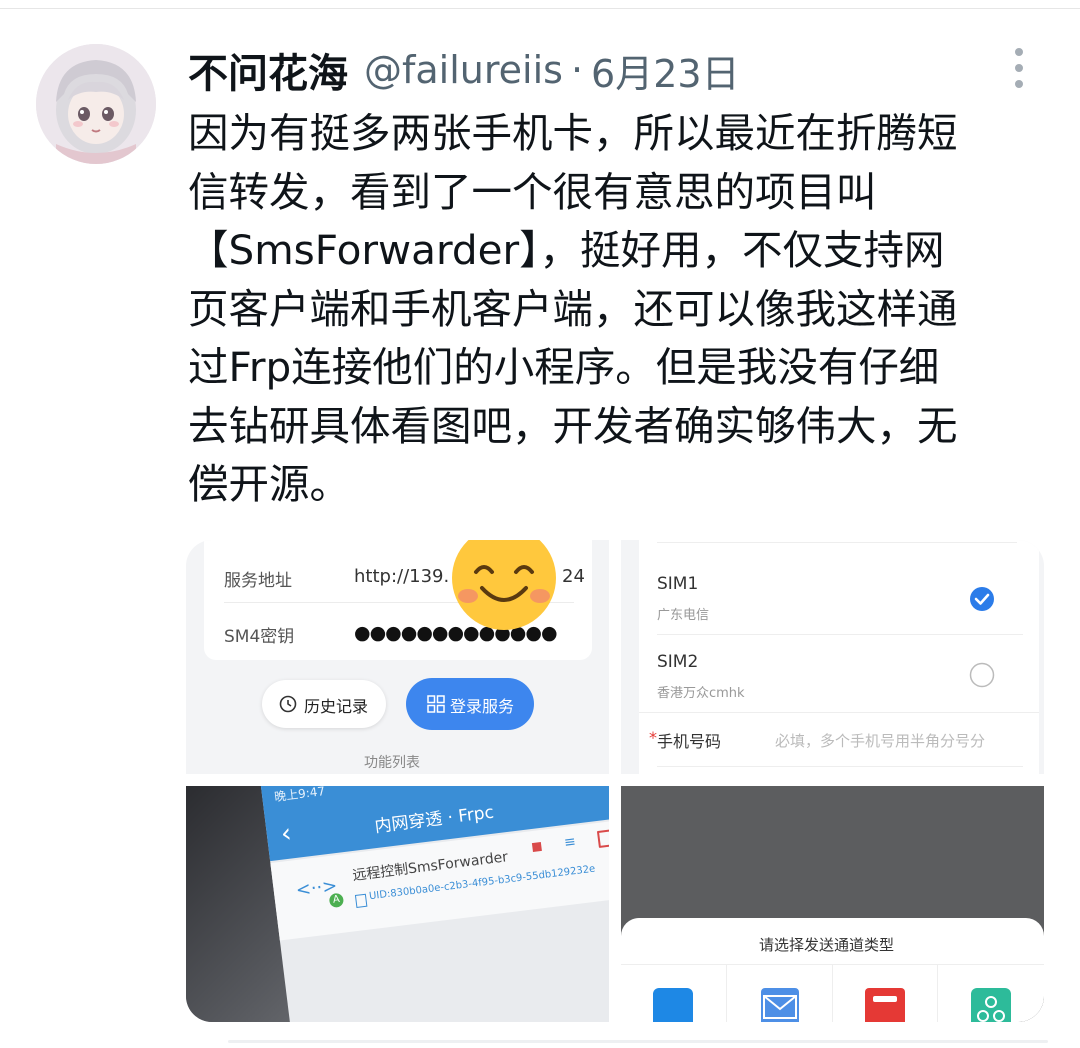 This screenshot has width=1080, height=1048. I want to click on webhook-icon, so click(991, 1005).